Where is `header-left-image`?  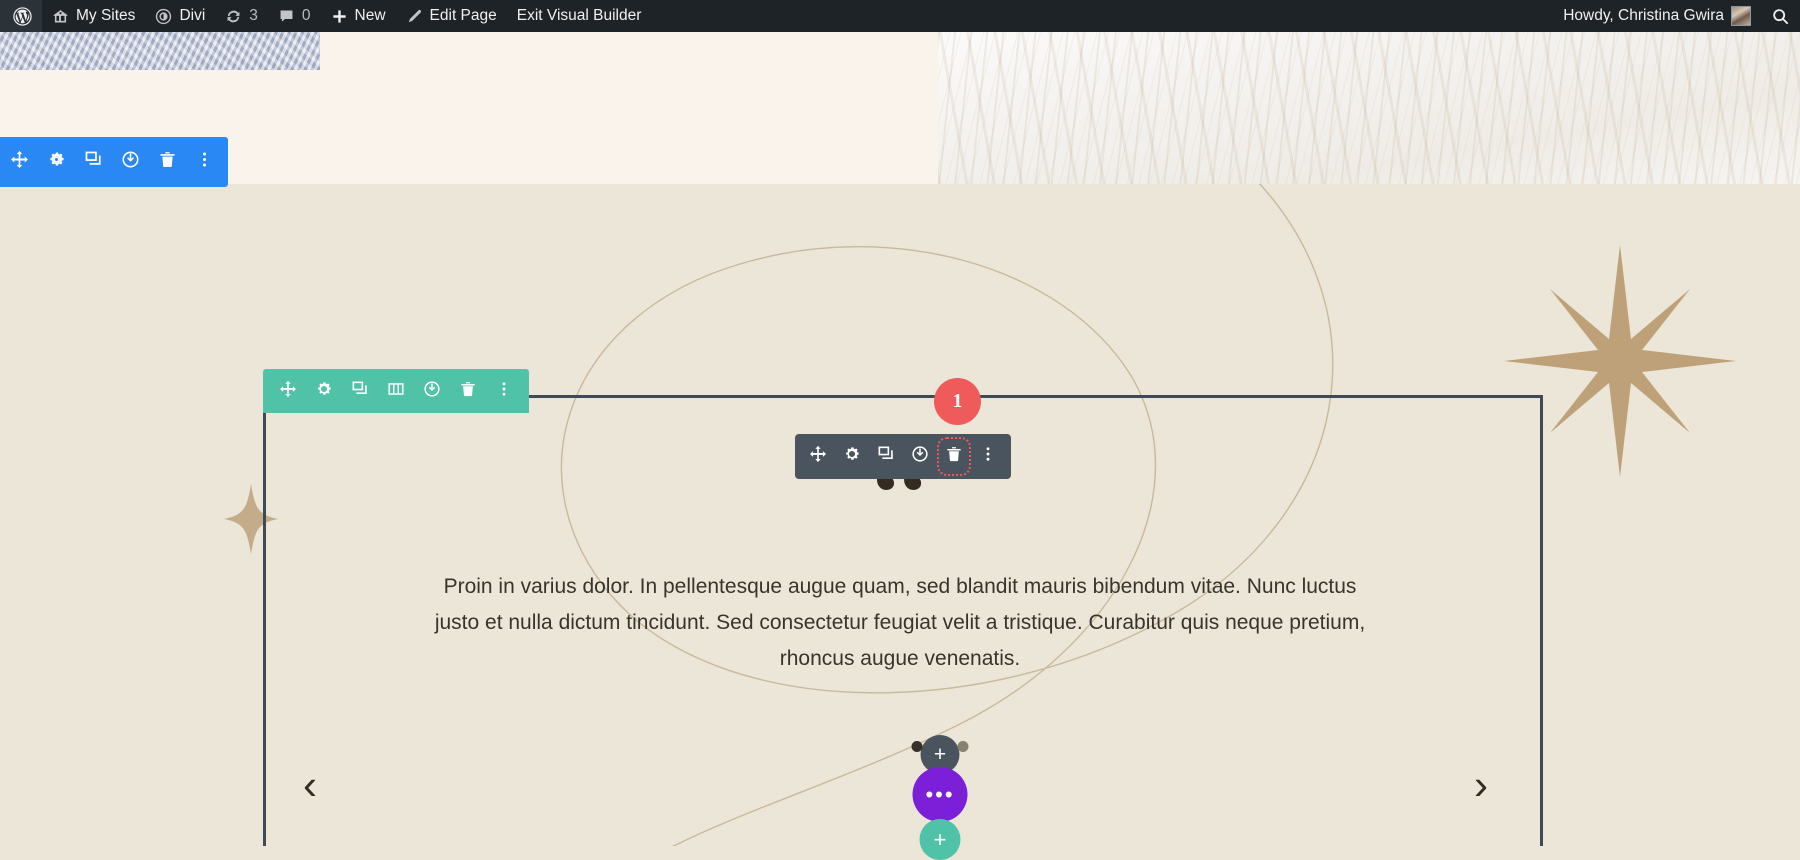
header-left-image is located at coordinates (160, 51).